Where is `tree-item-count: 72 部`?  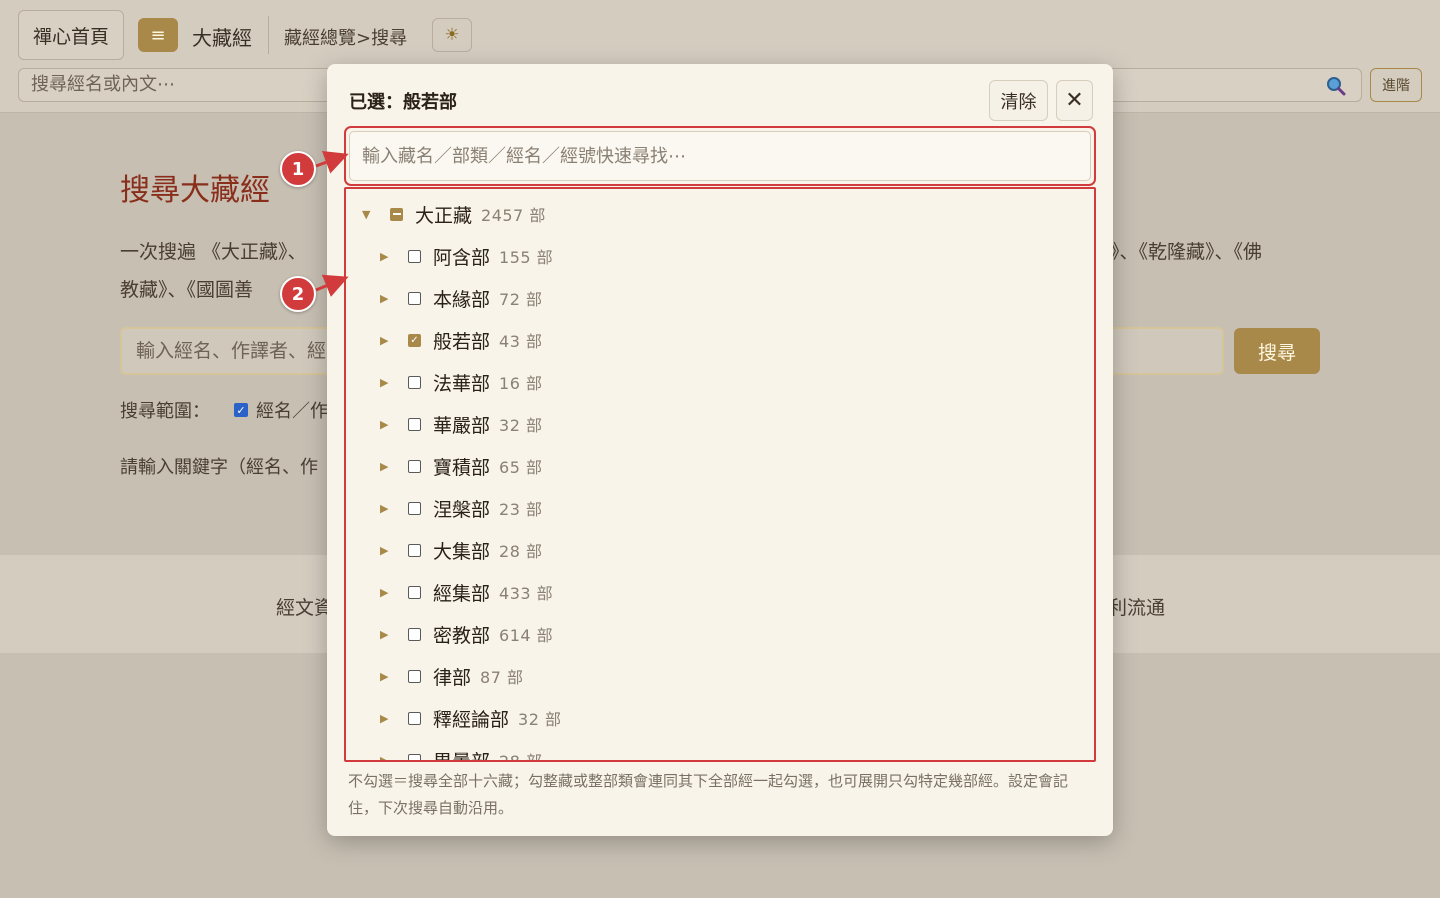 tree-item-count: 72 部 is located at coordinates (521, 299).